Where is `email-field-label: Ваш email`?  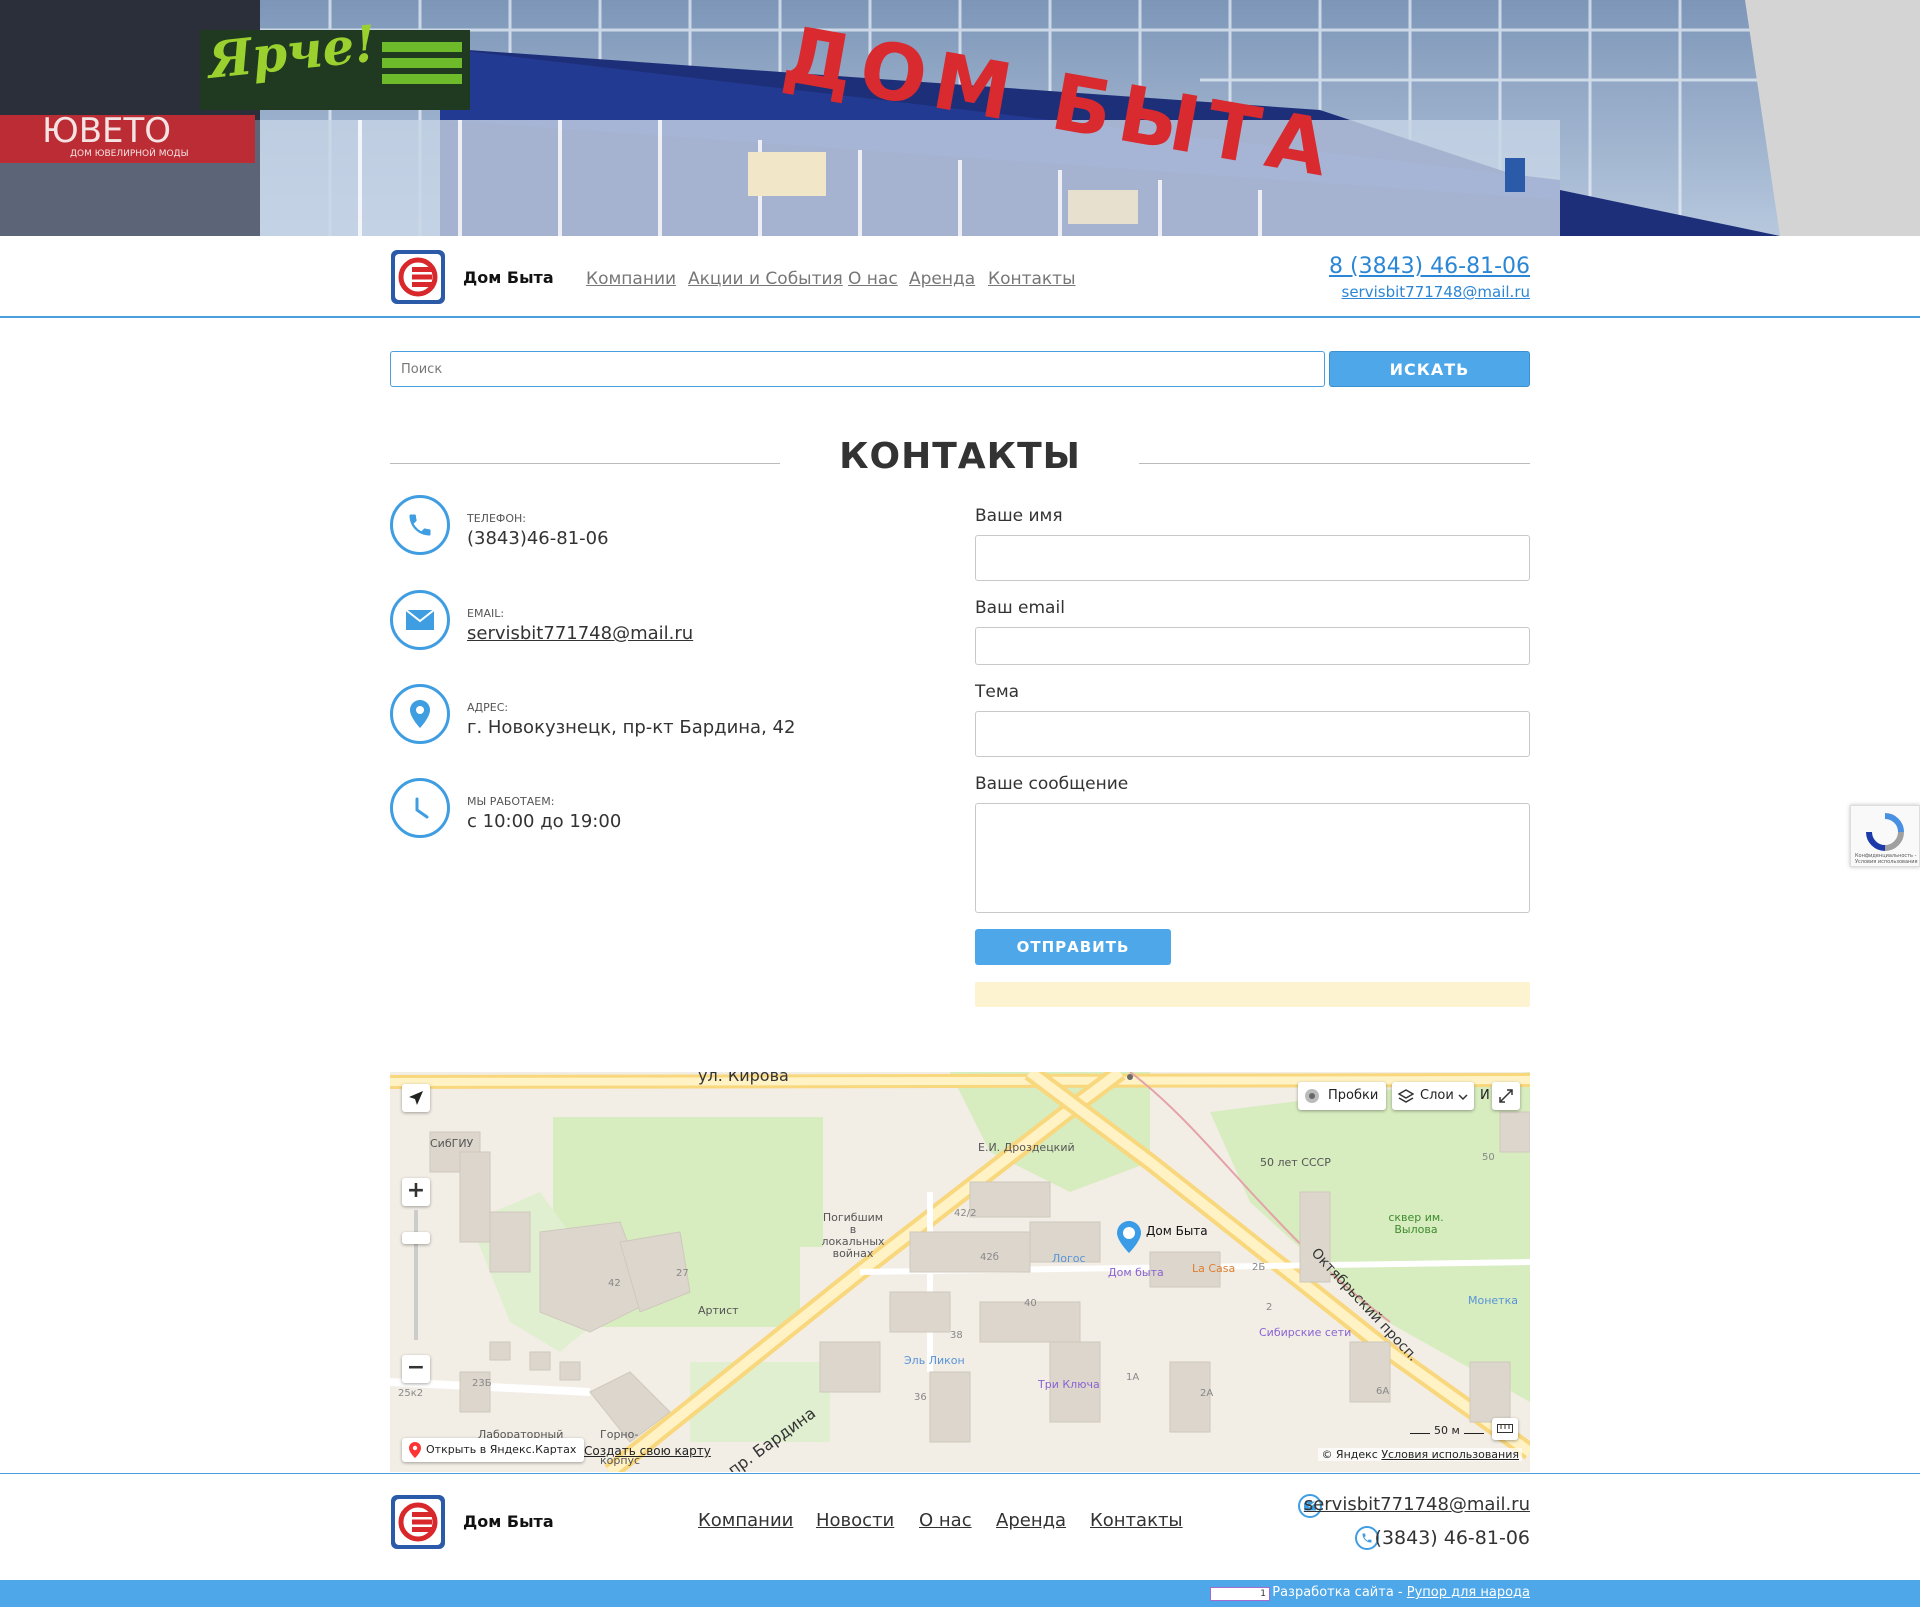
email-field-label: Ваш email is located at coordinates (1020, 608).